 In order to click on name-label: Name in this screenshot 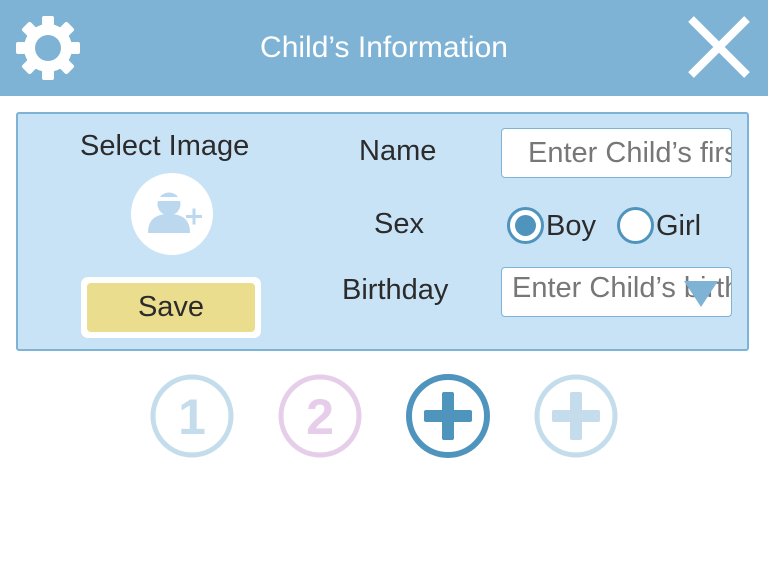, I will do `click(398, 151)`.